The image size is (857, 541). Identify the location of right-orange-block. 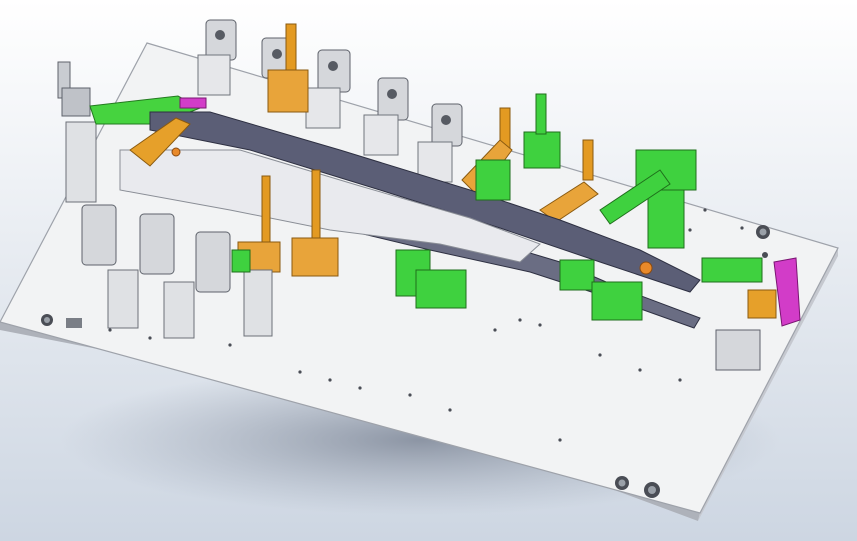
(762, 304).